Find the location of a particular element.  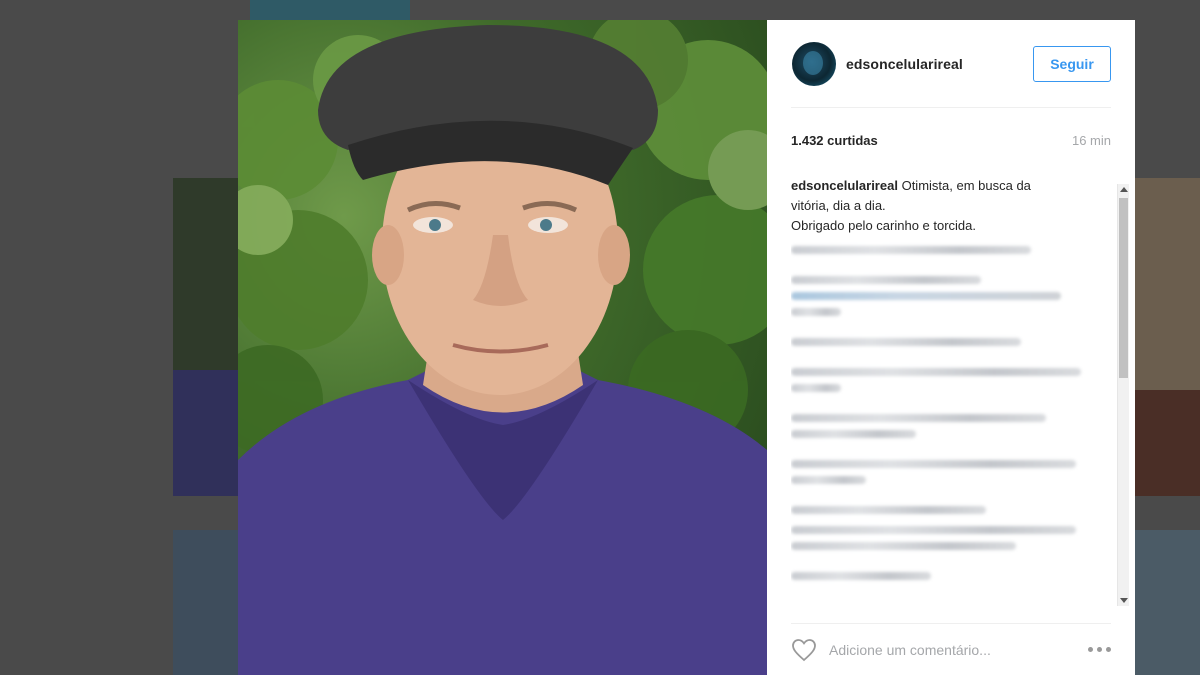

comment-input is located at coordinates (953, 649).